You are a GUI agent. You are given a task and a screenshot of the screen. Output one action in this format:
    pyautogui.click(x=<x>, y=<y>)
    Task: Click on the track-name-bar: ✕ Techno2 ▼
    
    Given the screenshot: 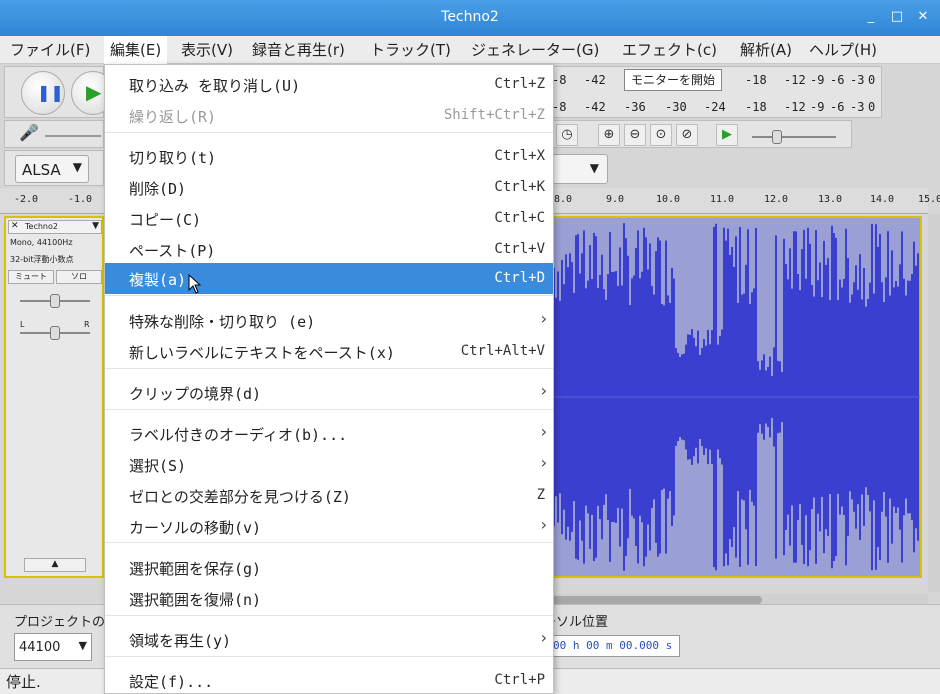 What is the action you would take?
    pyautogui.click(x=55, y=227)
    